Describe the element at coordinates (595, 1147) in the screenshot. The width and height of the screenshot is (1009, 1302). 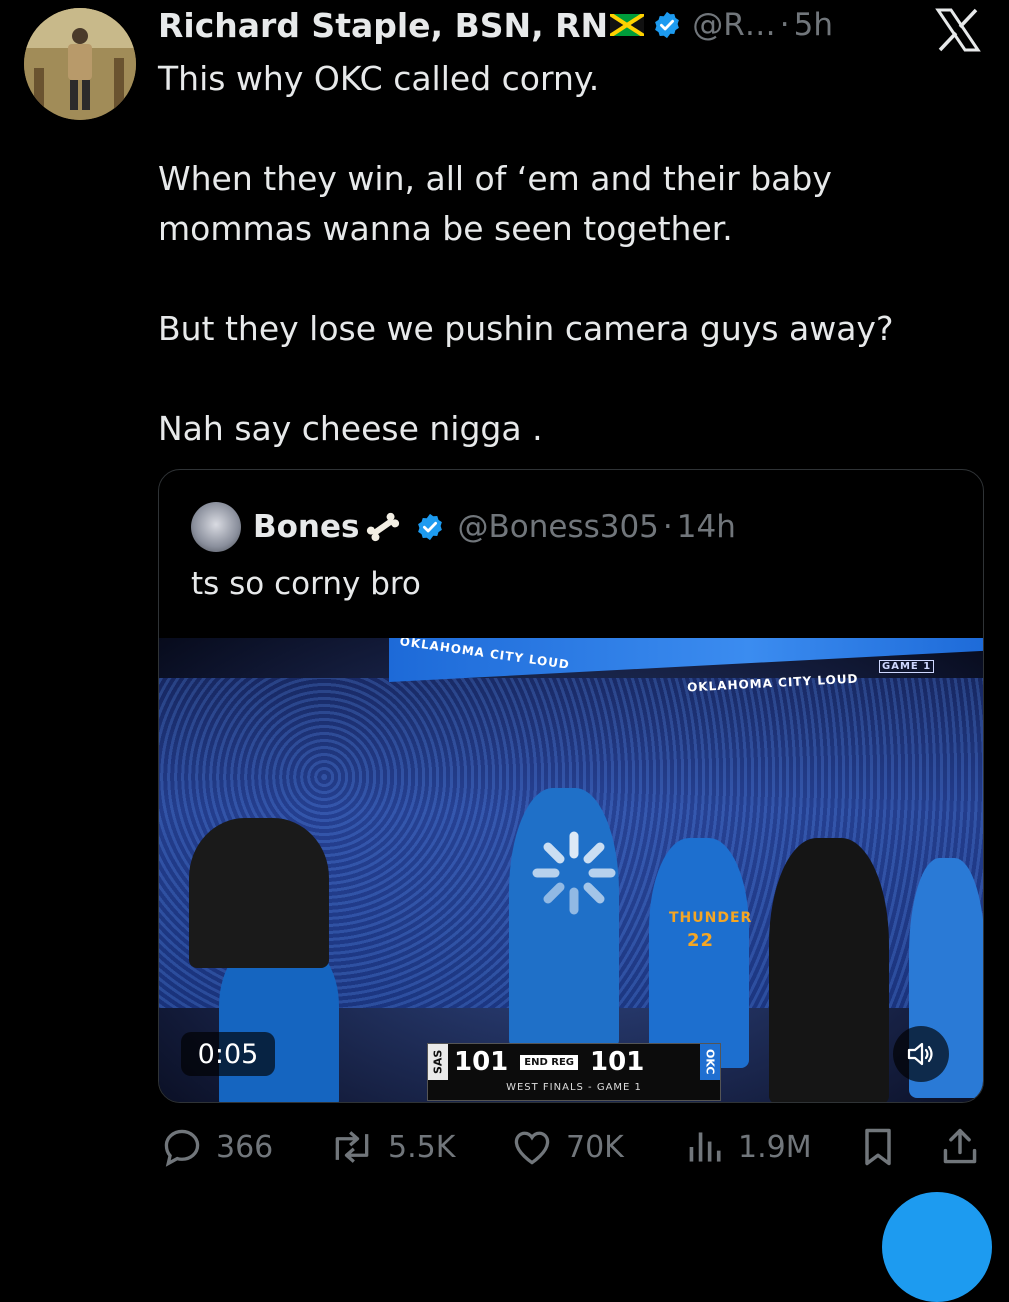
I see `like-count: 70K` at that location.